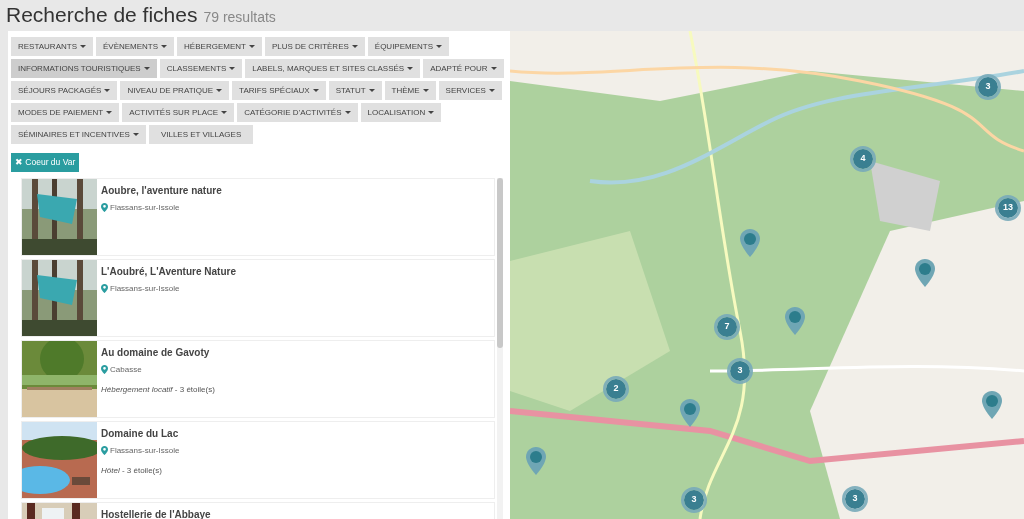  Describe the element at coordinates (52, 46) in the screenshot. I see `filter-dropdown: RESTAURANTS` at that location.